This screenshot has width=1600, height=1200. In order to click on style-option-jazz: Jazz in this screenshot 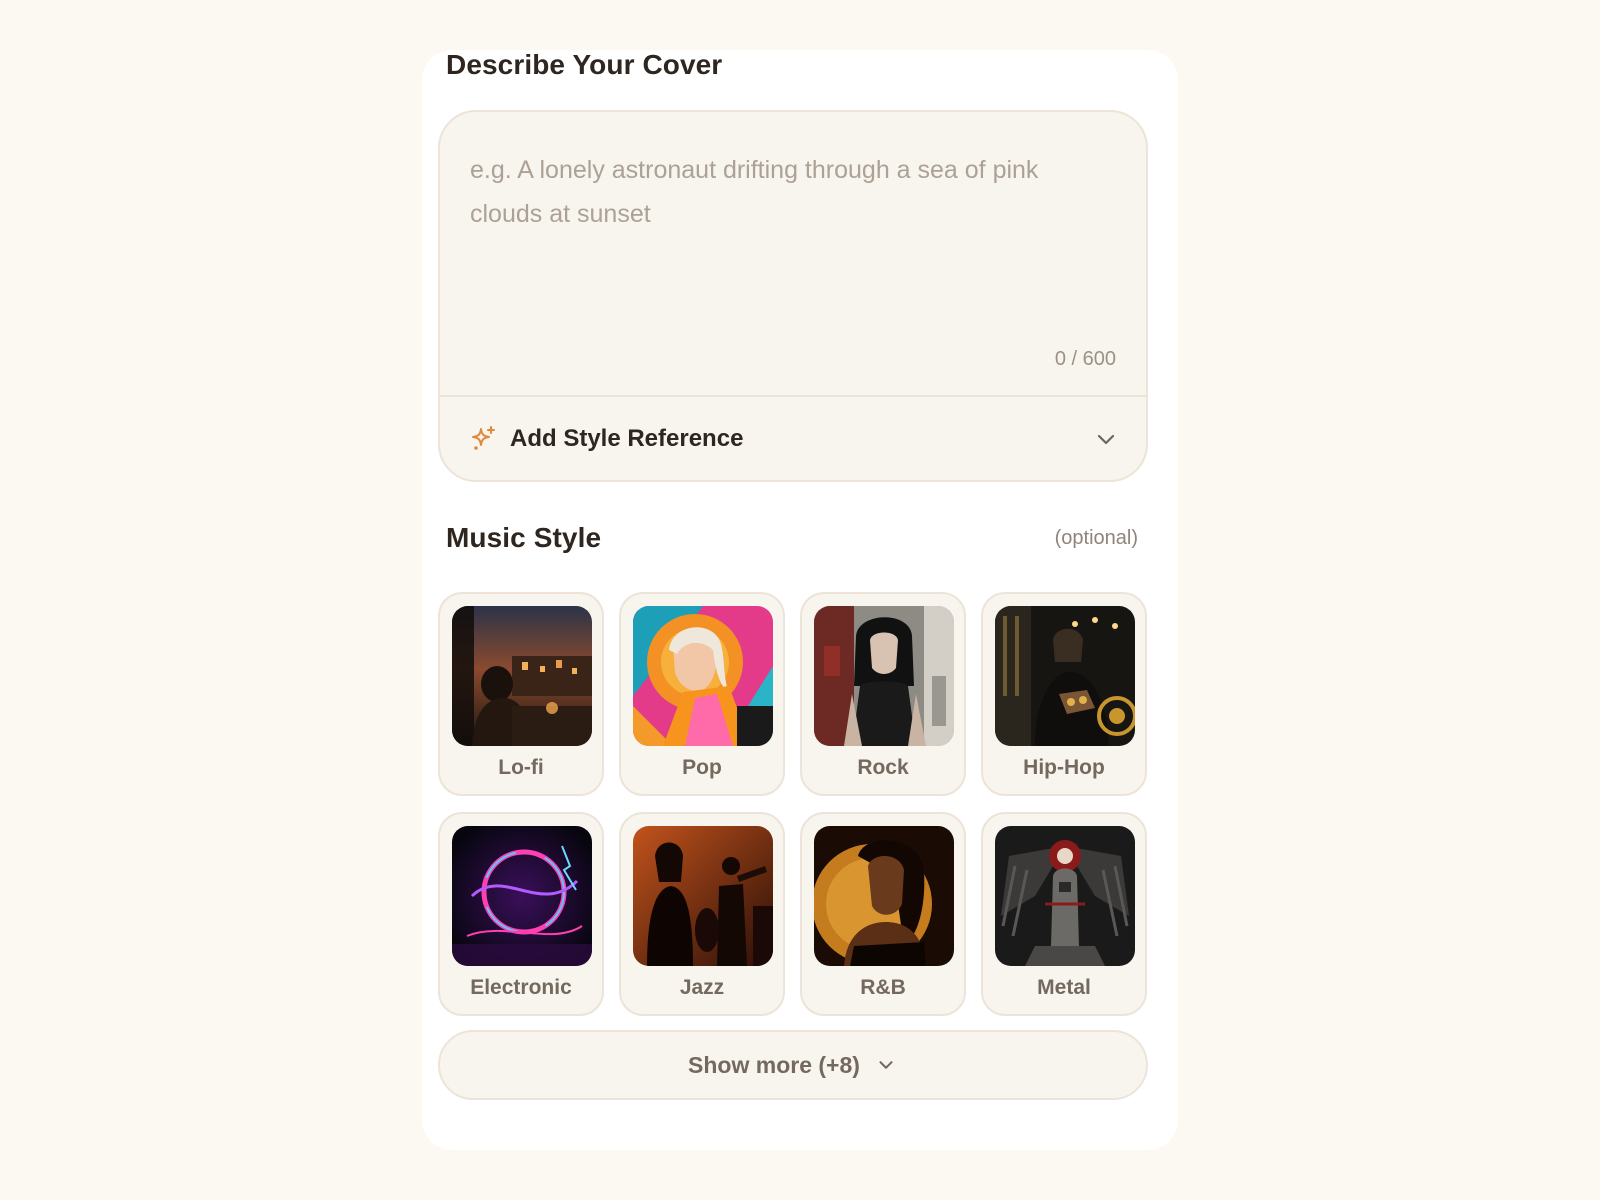, I will do `click(702, 914)`.